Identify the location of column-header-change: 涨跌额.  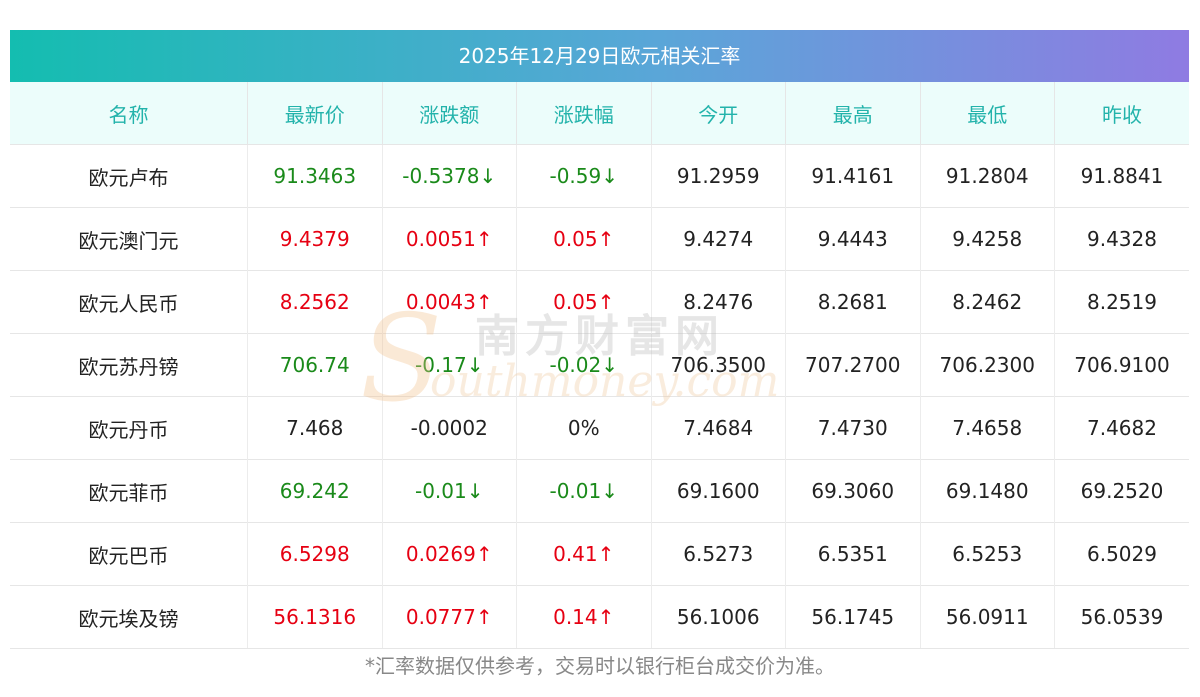
(449, 113).